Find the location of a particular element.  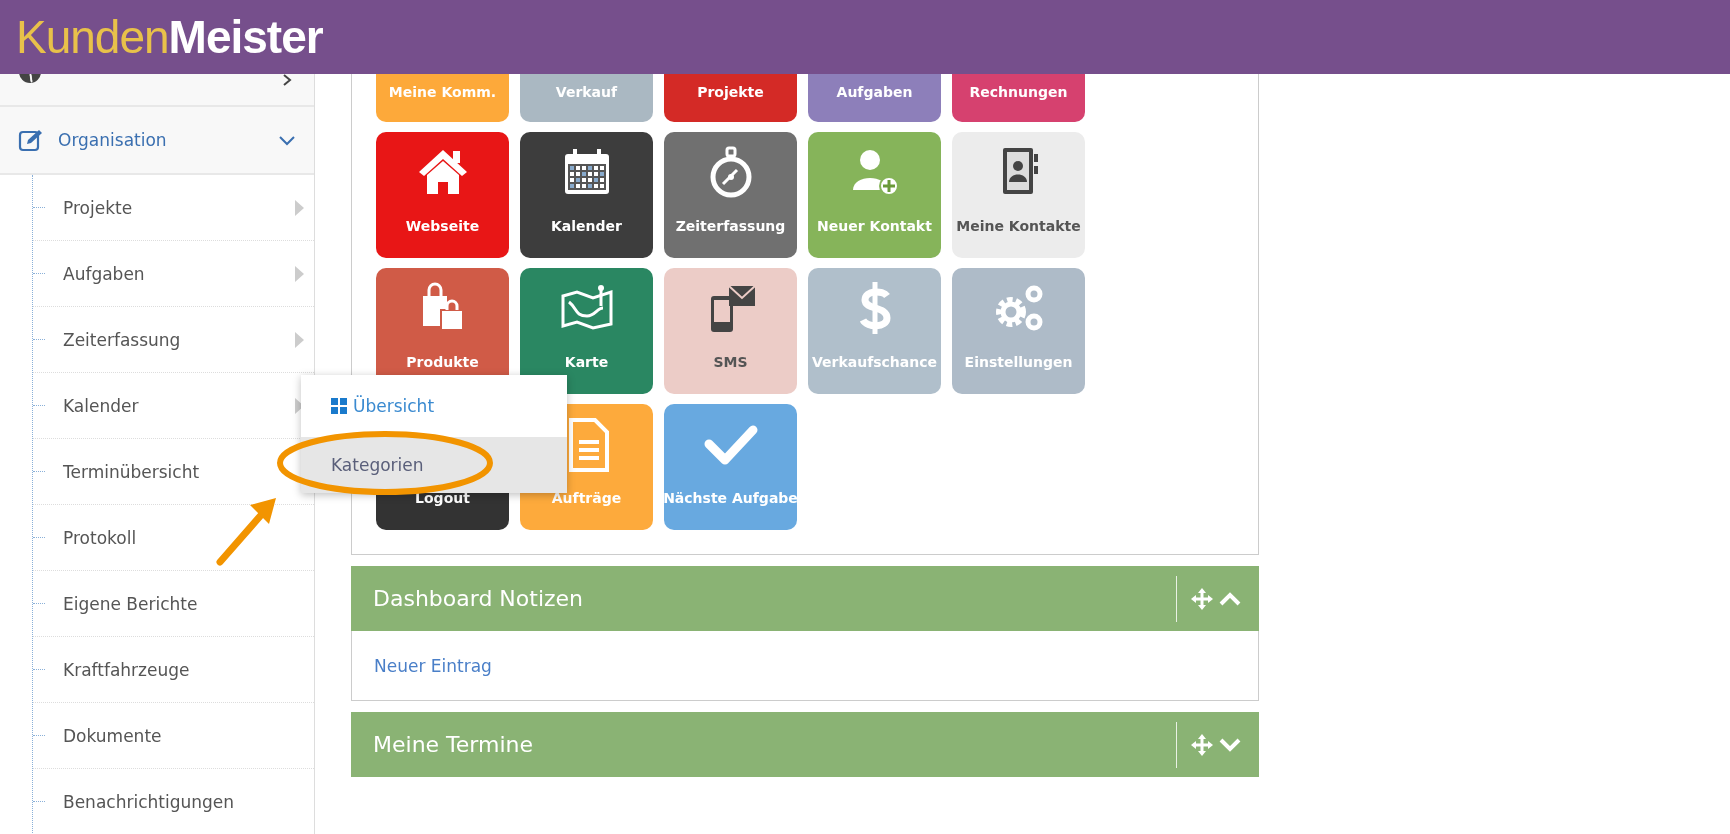

new-entry-link: Neuer Eintrag is located at coordinates (433, 665).